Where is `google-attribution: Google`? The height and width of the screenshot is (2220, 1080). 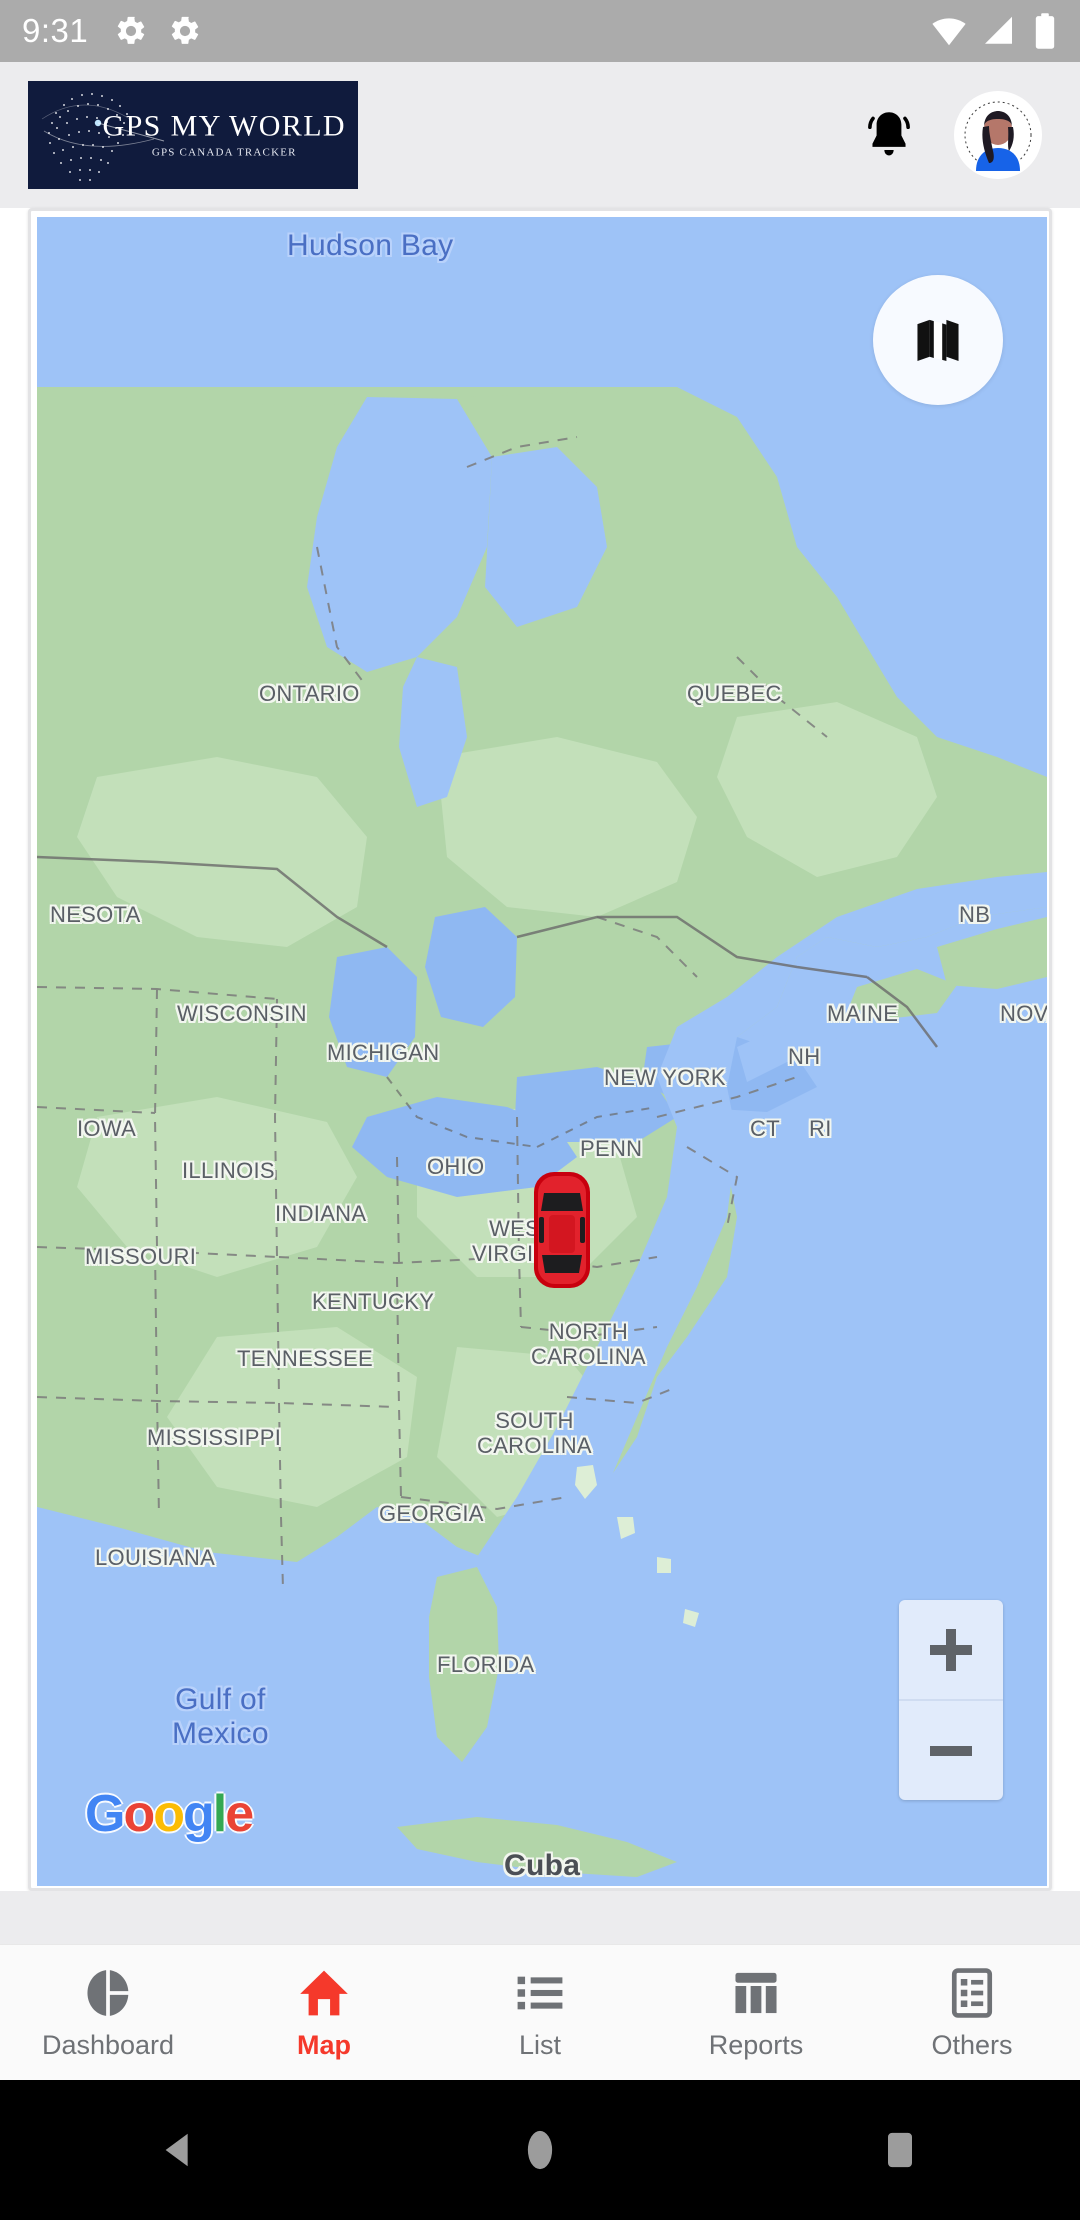
google-attribution: Google is located at coordinates (169, 1814).